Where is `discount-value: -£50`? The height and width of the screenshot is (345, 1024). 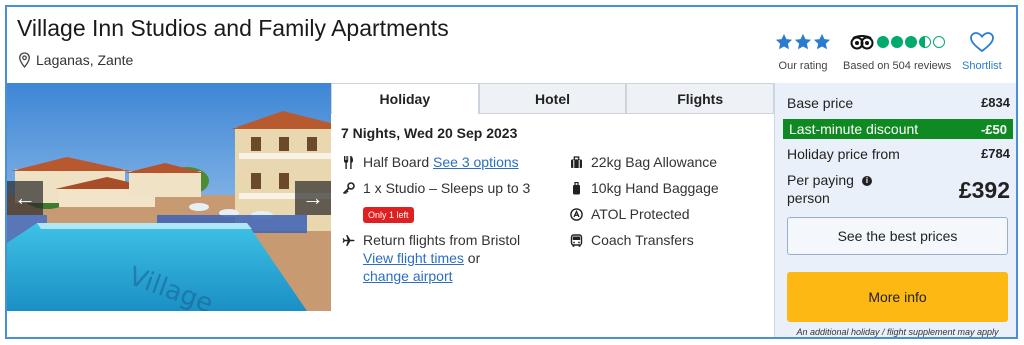
discount-value: -£50 is located at coordinates (993, 129).